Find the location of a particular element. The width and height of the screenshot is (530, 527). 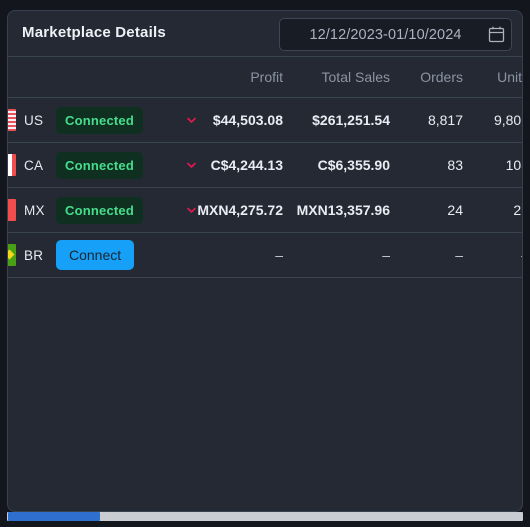

country-cell: CA is located at coordinates (32, 165).